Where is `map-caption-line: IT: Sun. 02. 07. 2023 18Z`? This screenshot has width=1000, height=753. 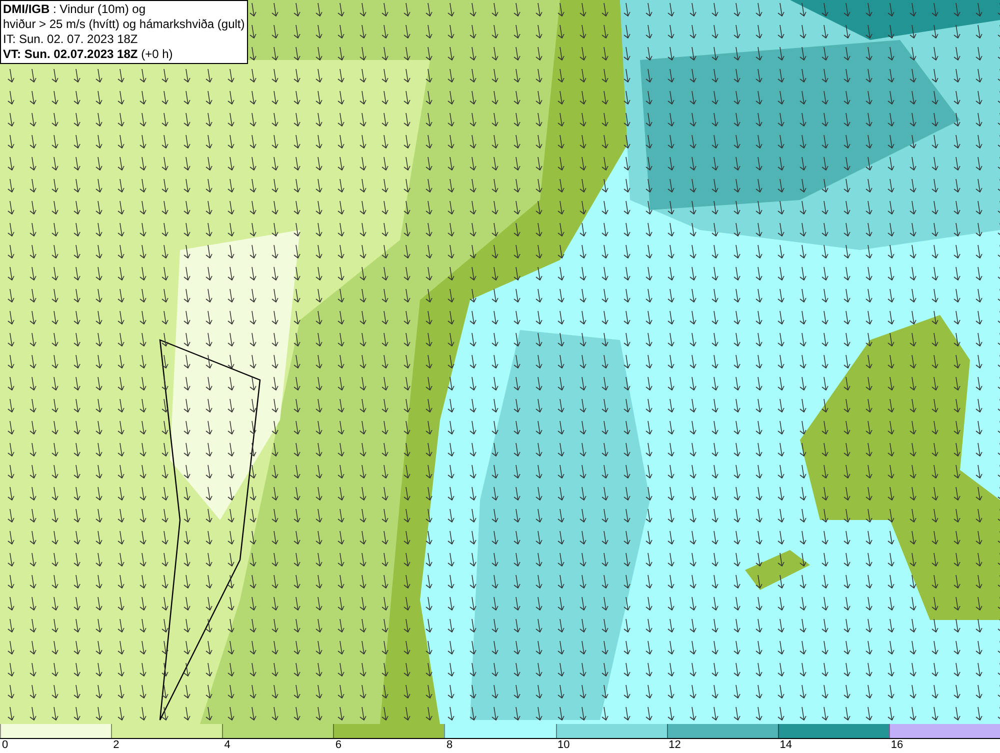 map-caption-line: IT: Sun. 02. 07. 2023 18Z is located at coordinates (71, 39).